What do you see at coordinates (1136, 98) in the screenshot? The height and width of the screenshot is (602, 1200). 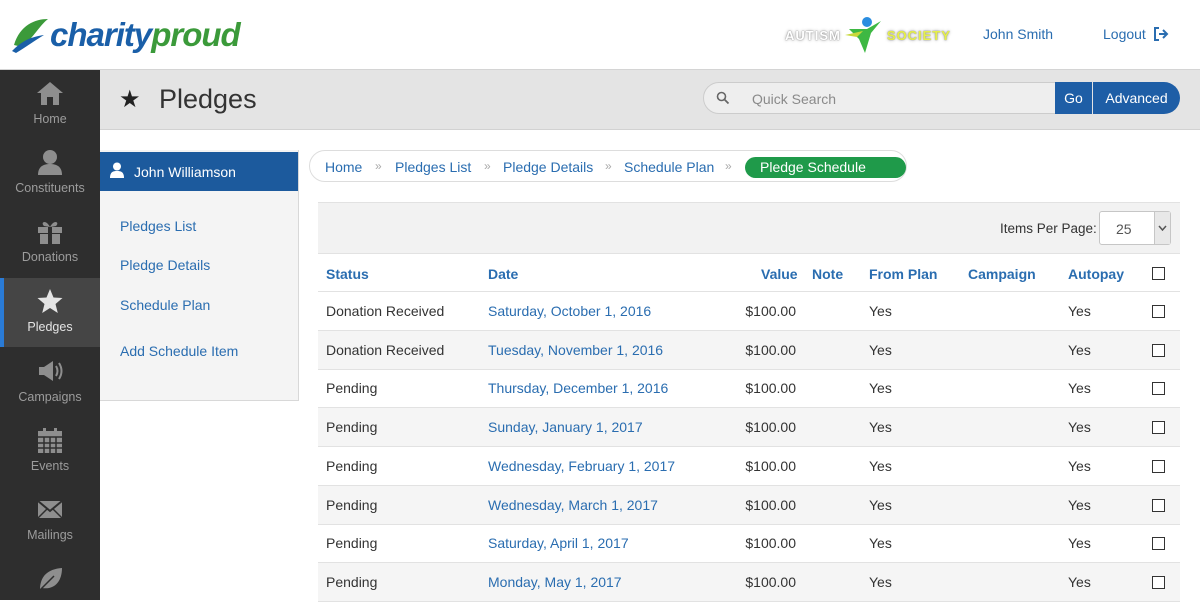 I see `advanced-search-button: Advanced` at bounding box center [1136, 98].